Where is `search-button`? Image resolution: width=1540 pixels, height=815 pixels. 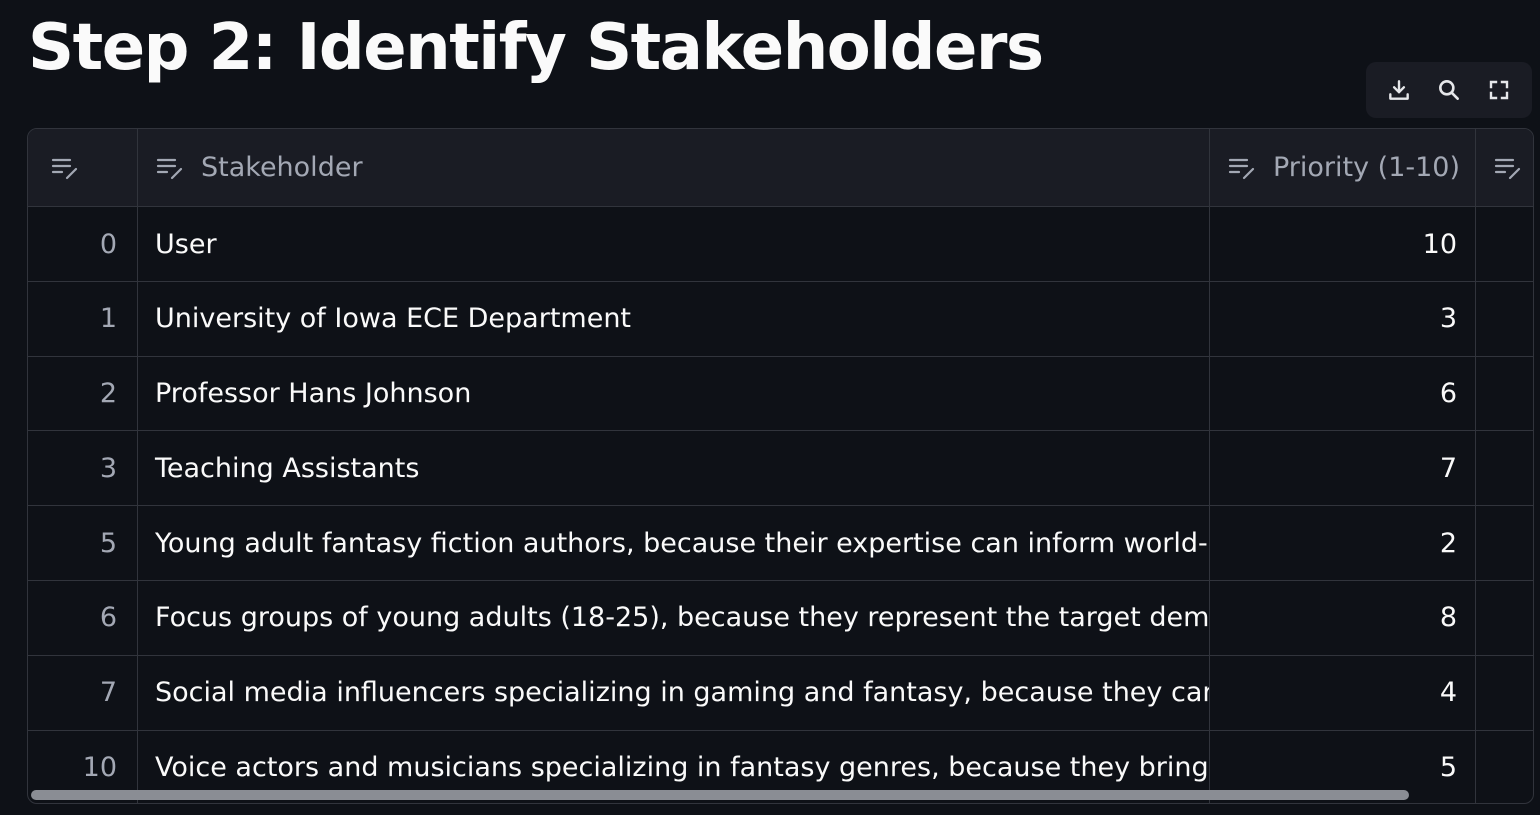
search-button is located at coordinates (1449, 90).